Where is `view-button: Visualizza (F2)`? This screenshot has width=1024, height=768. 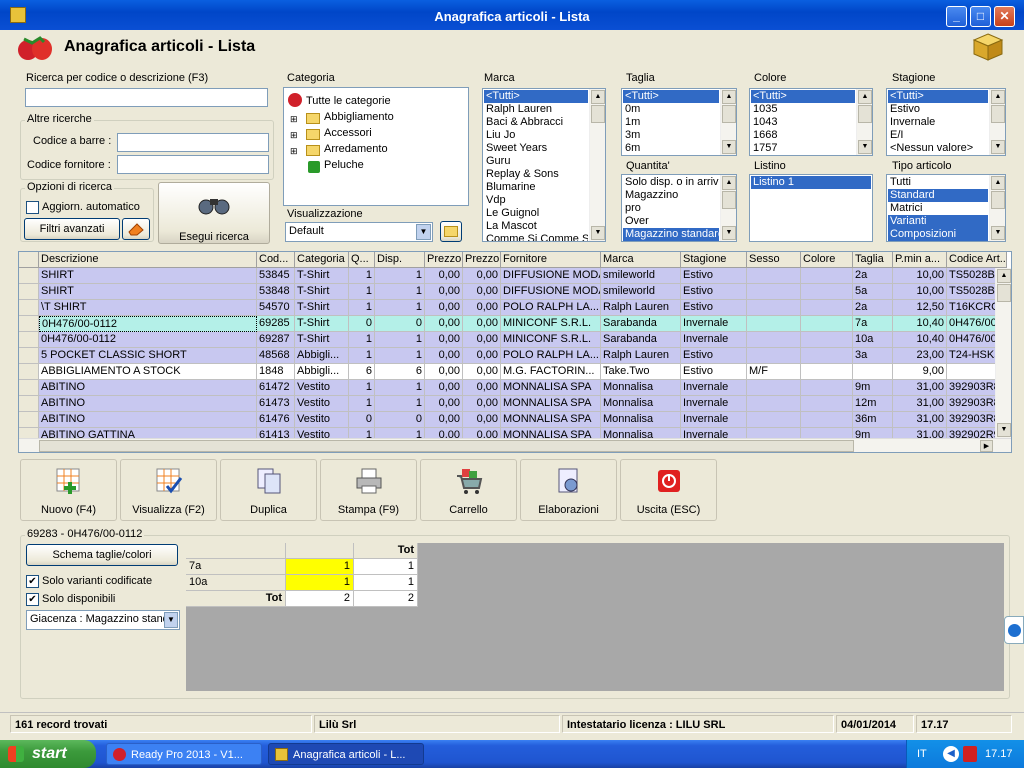 view-button: Visualizza (F2) is located at coordinates (168, 490).